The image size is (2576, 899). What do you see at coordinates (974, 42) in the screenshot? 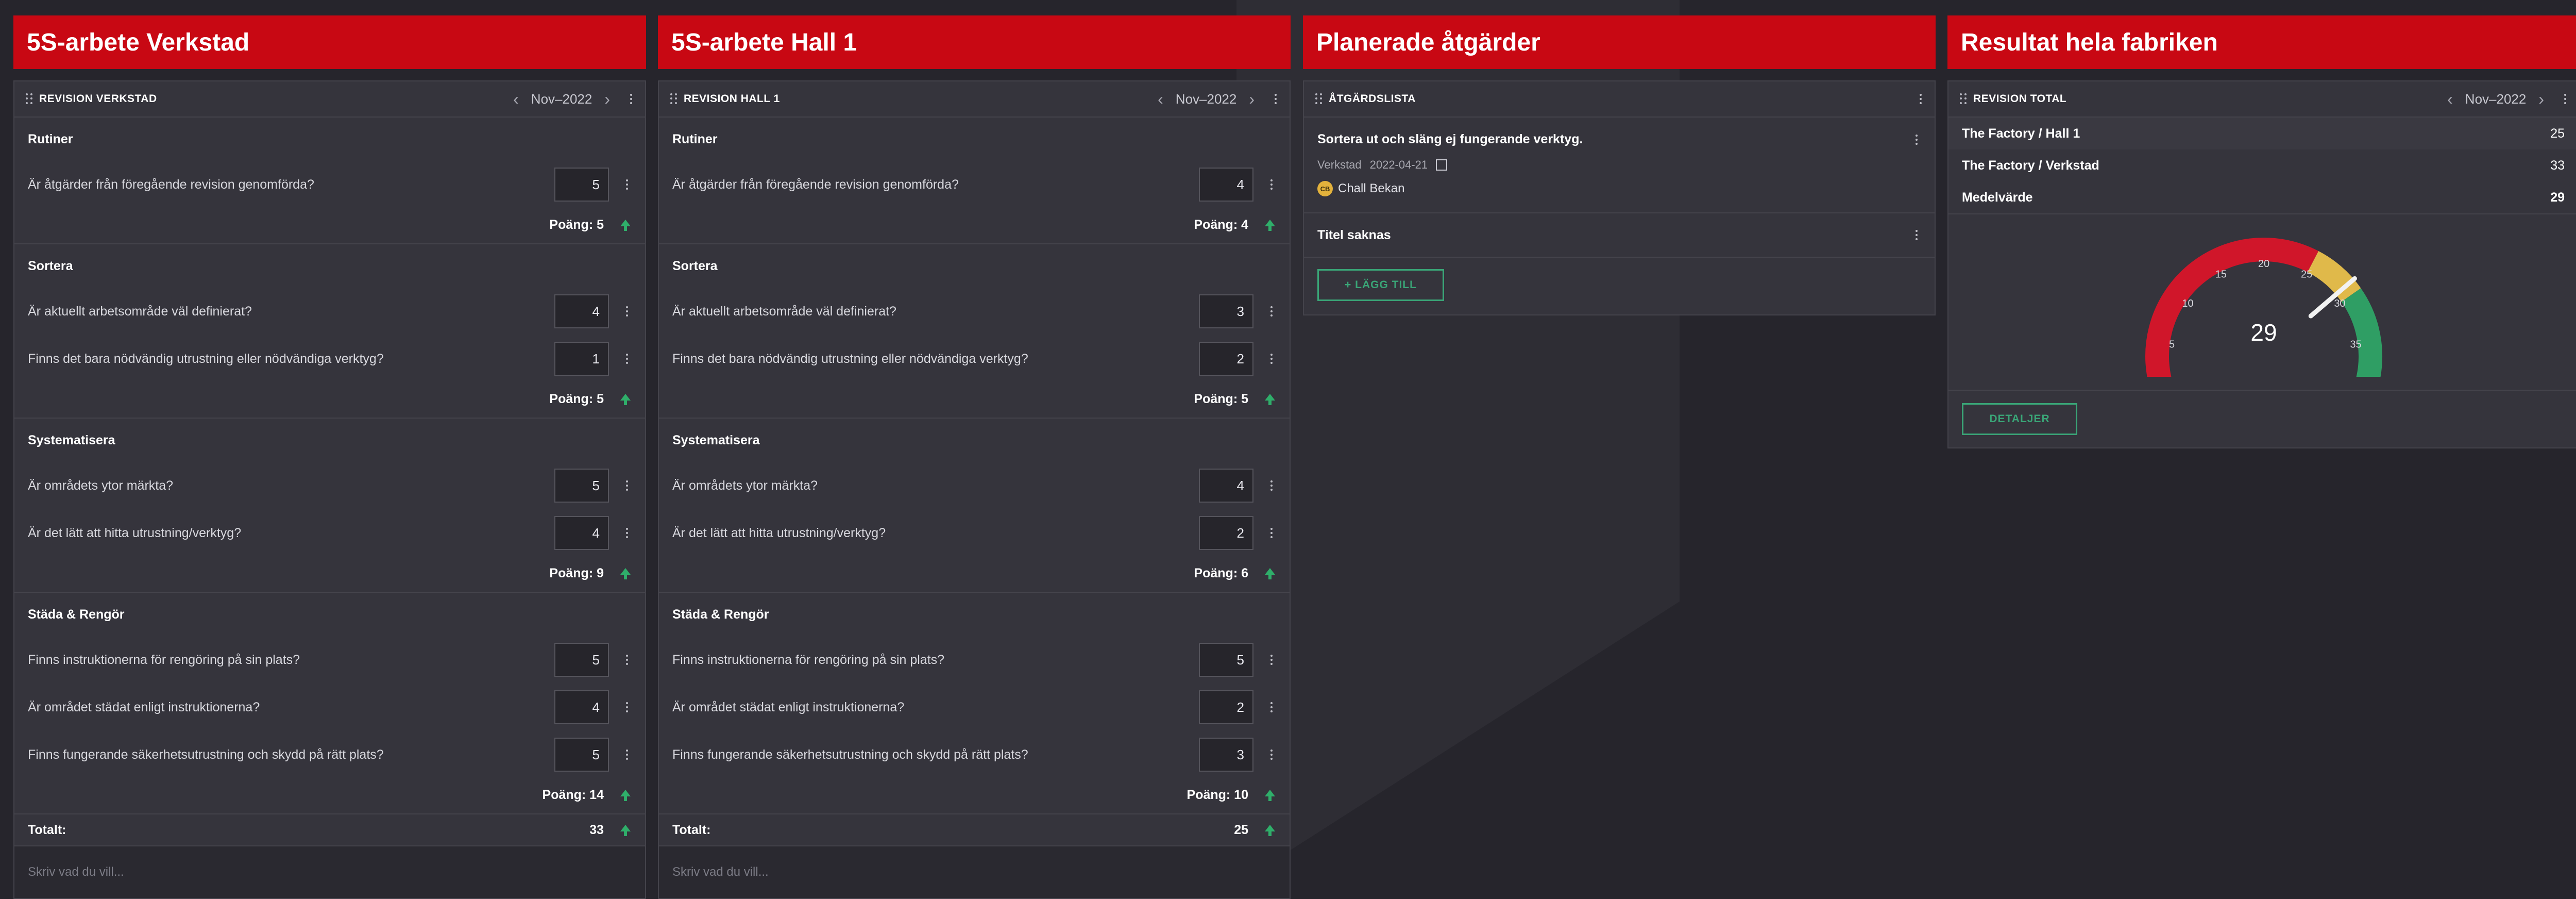
I see `banner-title: 5S-arbete Hall 1` at bounding box center [974, 42].